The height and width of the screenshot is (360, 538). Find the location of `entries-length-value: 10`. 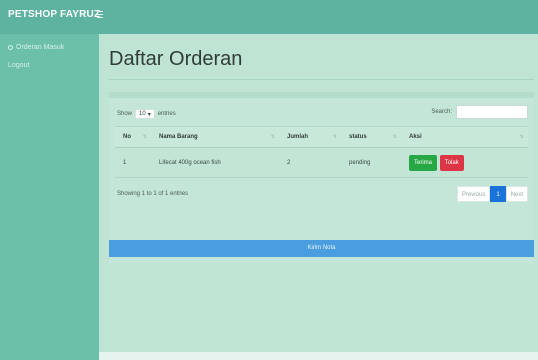

entries-length-value: 10 is located at coordinates (142, 114).